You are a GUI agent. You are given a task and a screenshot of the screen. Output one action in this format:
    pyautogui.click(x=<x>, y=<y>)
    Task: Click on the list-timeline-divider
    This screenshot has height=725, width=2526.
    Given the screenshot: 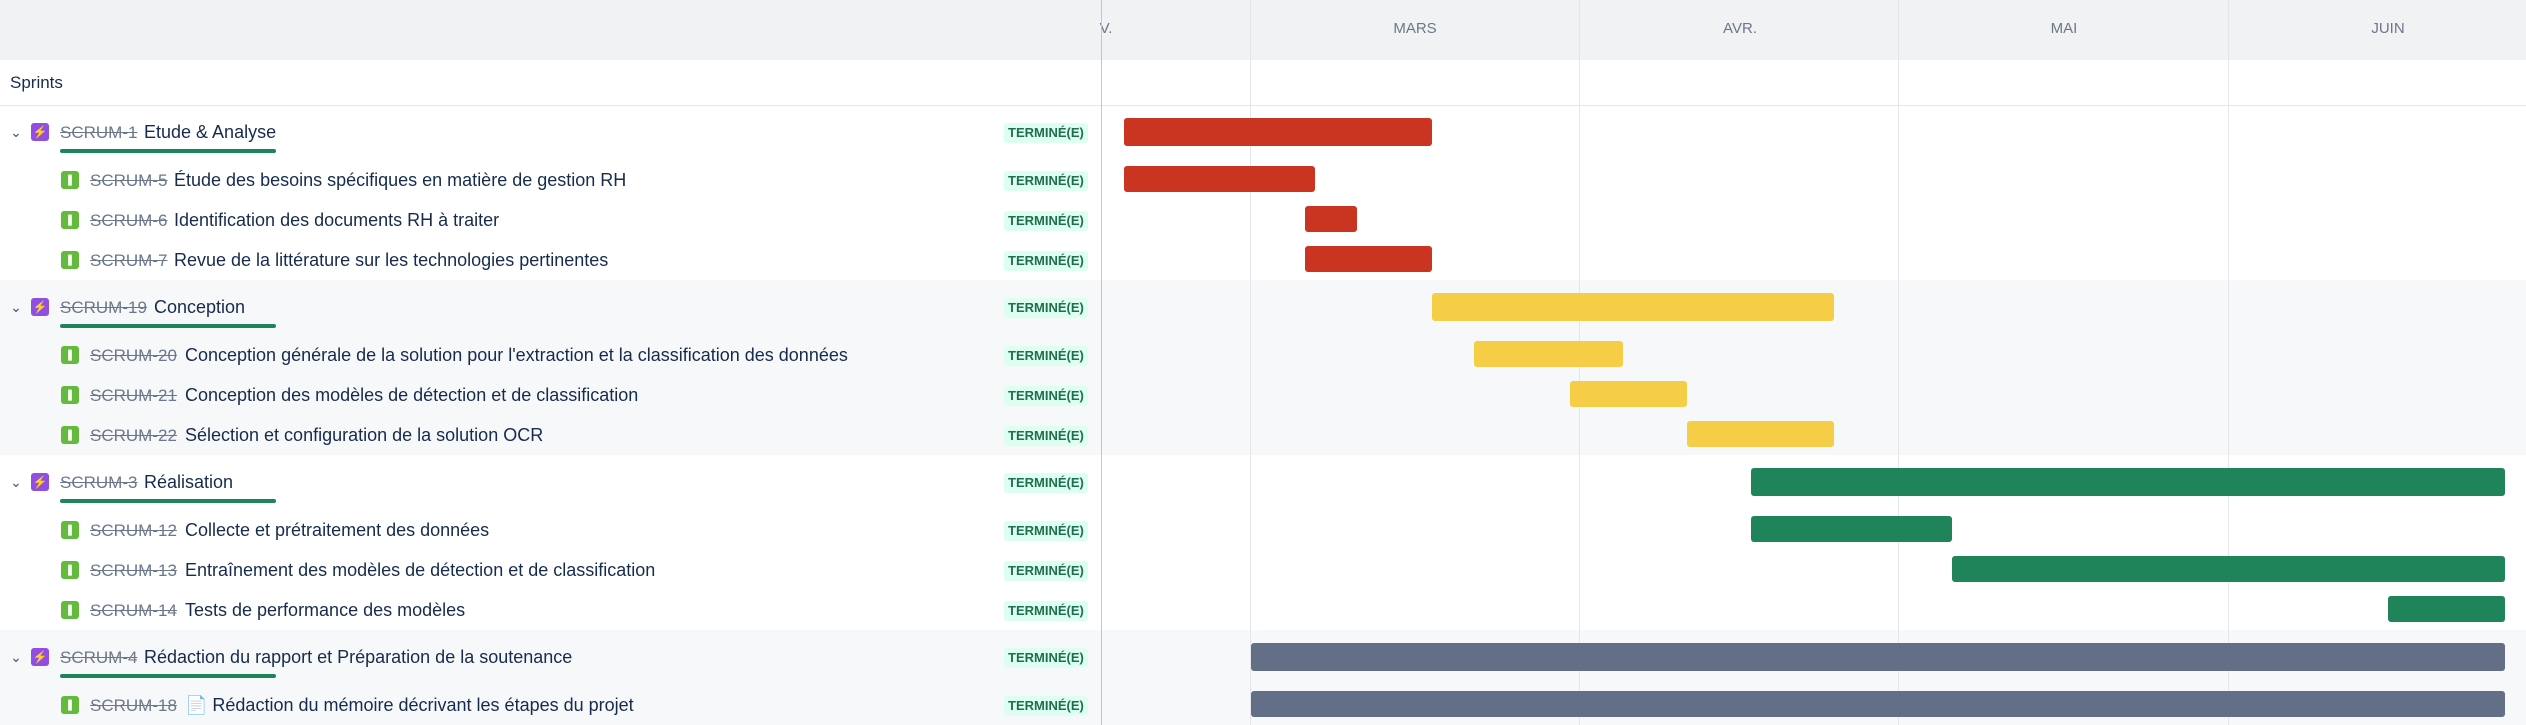 What is the action you would take?
    pyautogui.click(x=1101, y=362)
    